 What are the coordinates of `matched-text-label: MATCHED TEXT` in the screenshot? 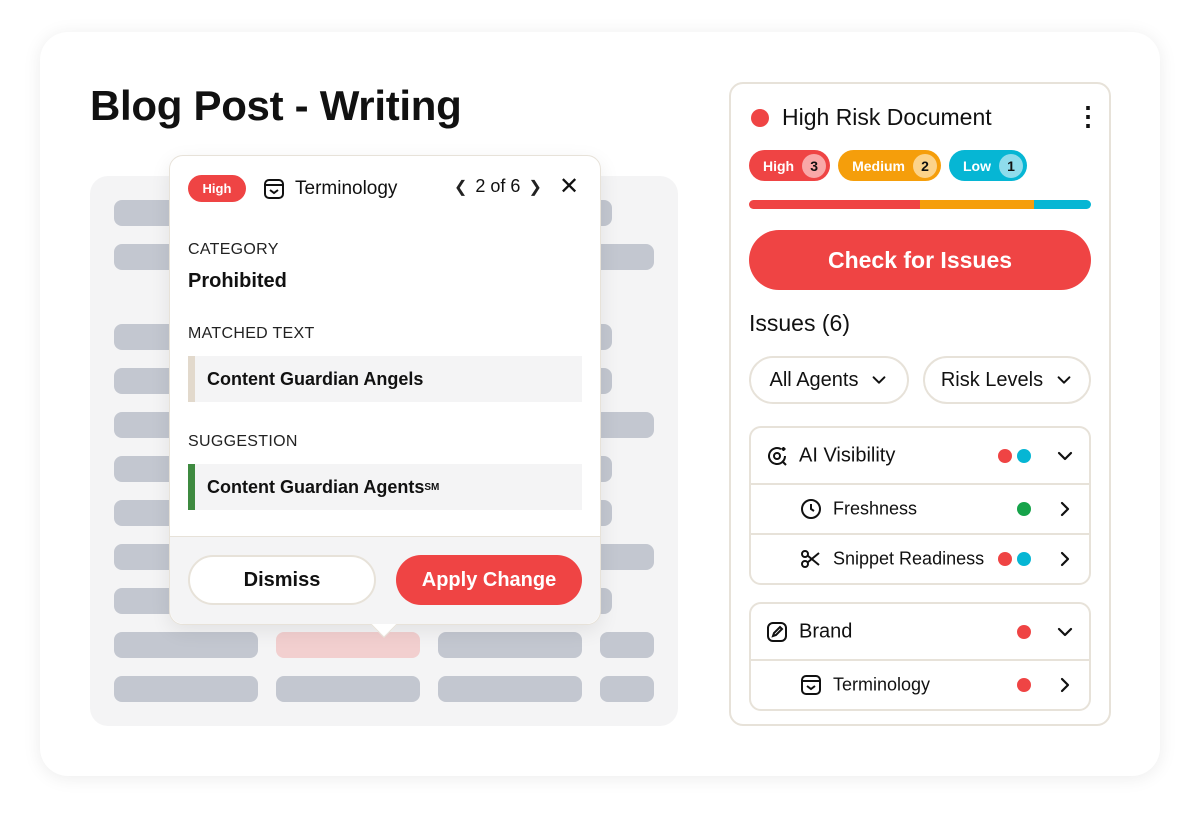 It's located at (251, 333).